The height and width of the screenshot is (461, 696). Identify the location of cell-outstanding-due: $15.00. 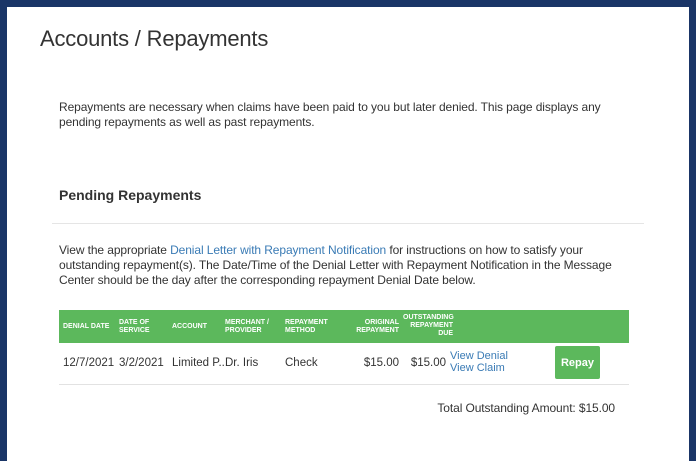
(428, 363).